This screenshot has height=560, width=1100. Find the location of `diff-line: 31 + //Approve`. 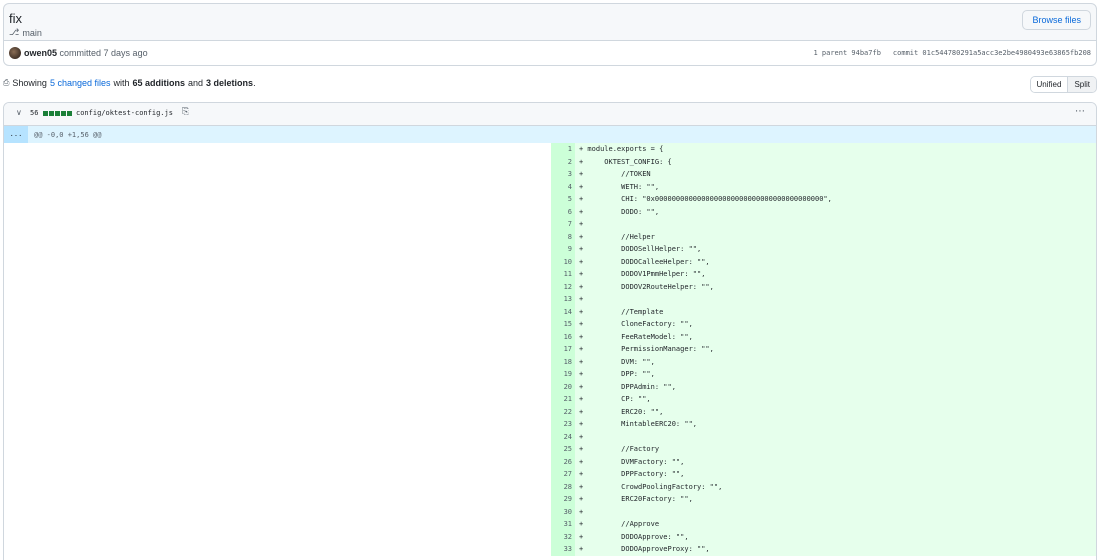

diff-line: 31 + //Approve is located at coordinates (550, 524).